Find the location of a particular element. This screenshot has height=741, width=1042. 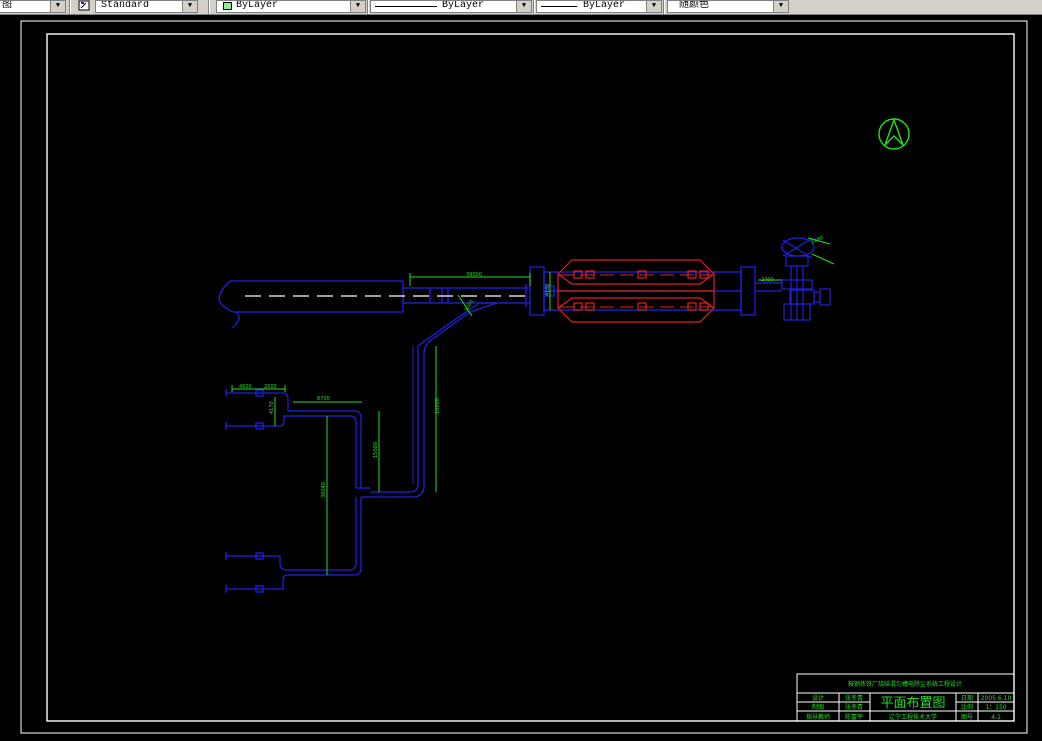

main-duct is located at coordinates (374, 304).